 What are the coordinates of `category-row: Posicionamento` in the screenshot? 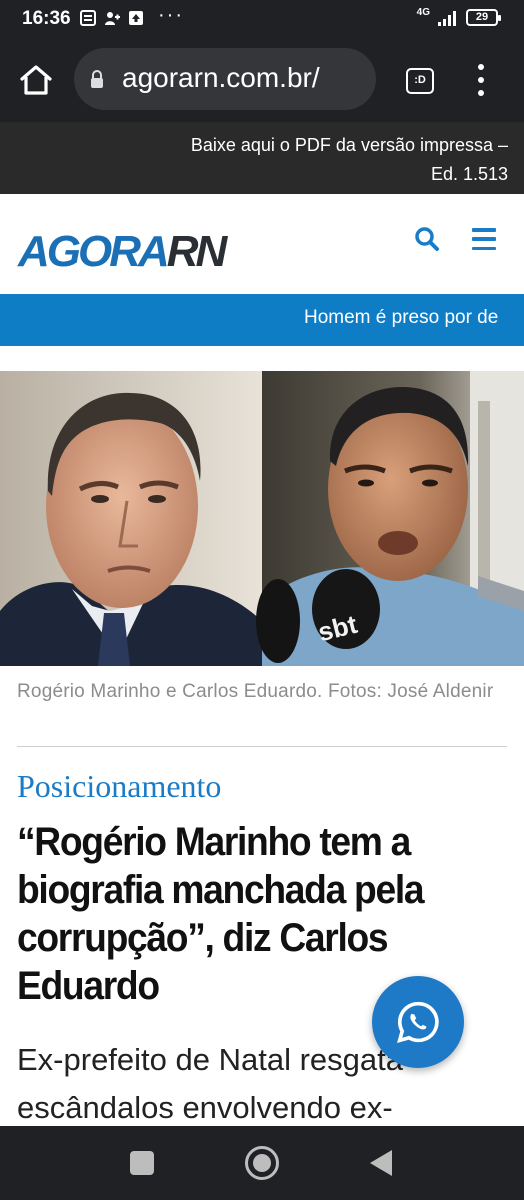 It's located at (147, 786).